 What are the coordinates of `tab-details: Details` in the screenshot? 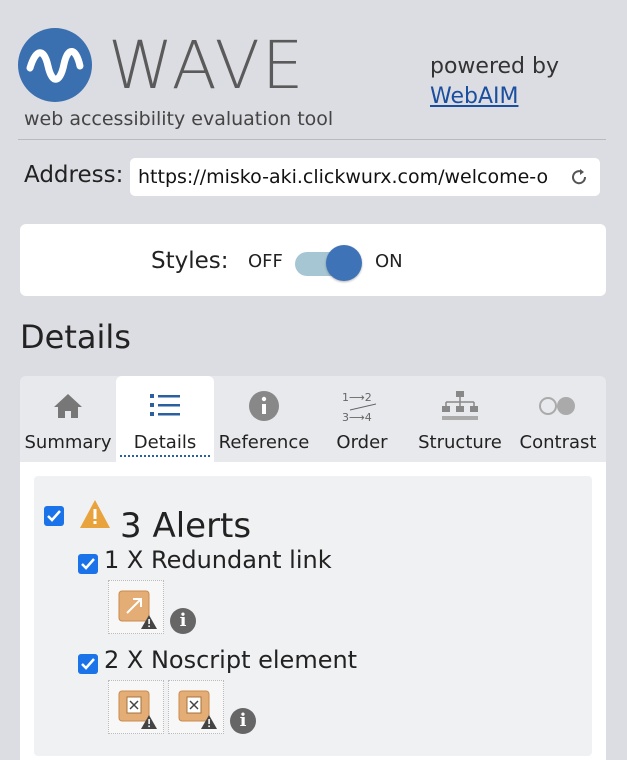 It's located at (165, 419).